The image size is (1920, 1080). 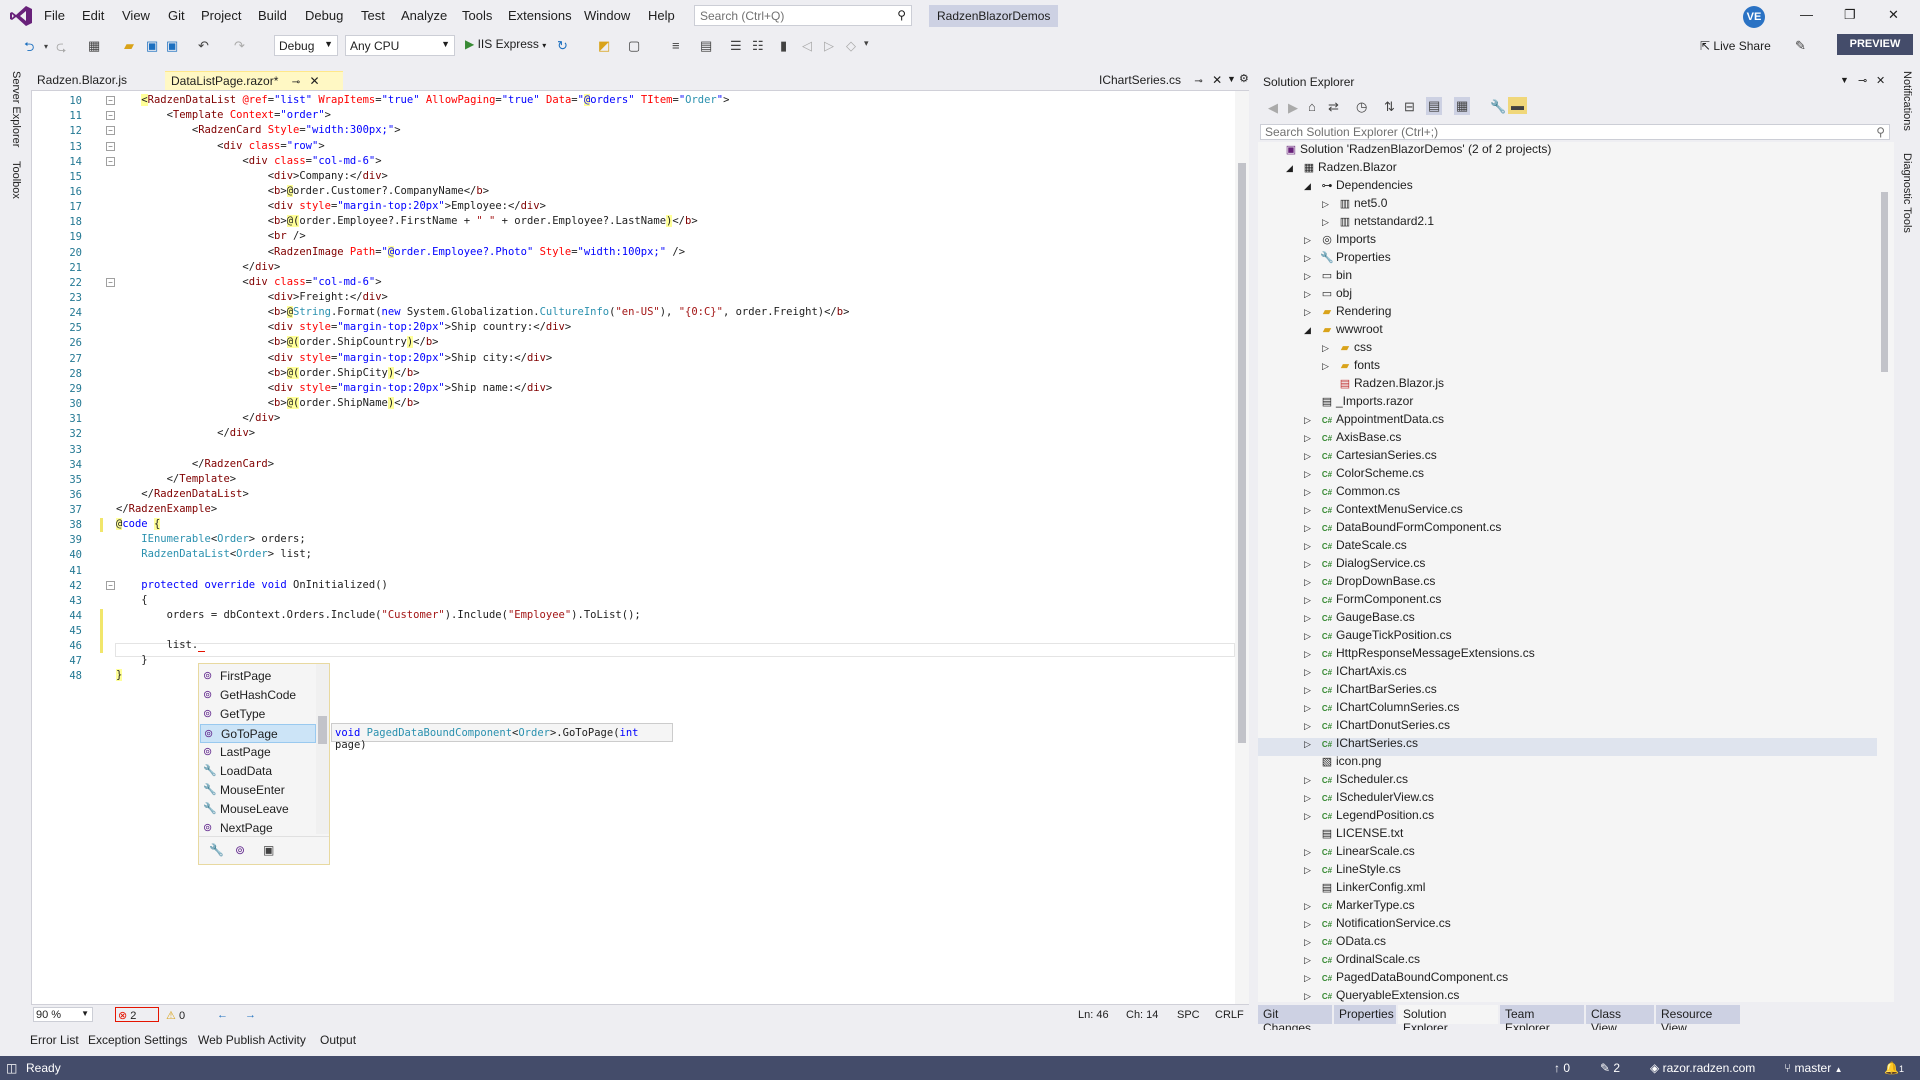 What do you see at coordinates (258, 771) in the screenshot?
I see `completion-item: 🔧 LoadData` at bounding box center [258, 771].